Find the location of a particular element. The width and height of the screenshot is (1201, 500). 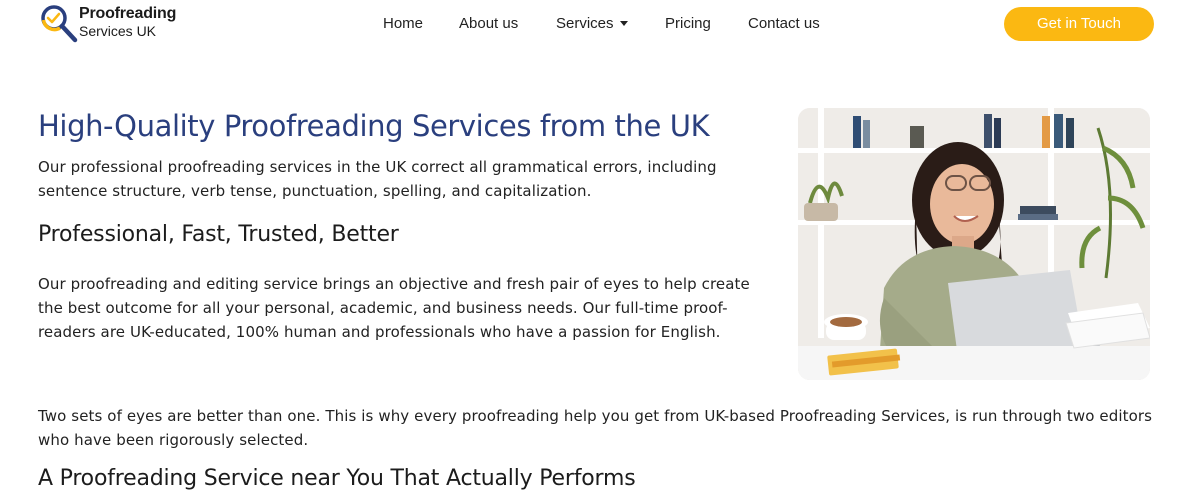

logo-text-line2: Services UK is located at coordinates (118, 31).